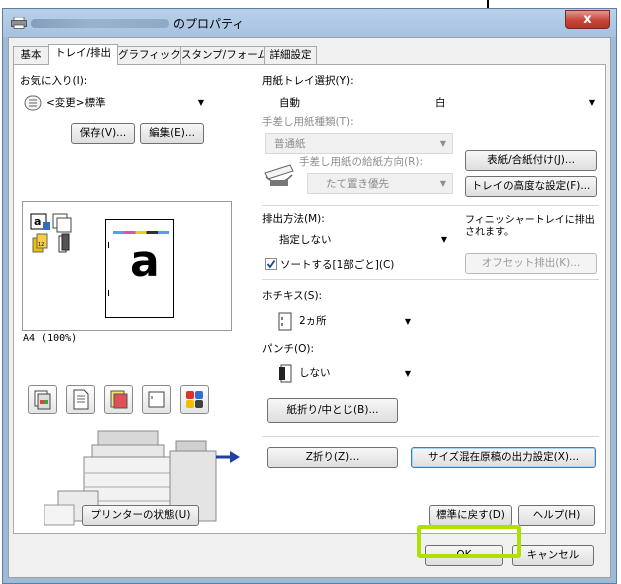 The height and width of the screenshot is (584, 621). I want to click on favorites-select: <変更>標準 ▼, so click(116, 103).